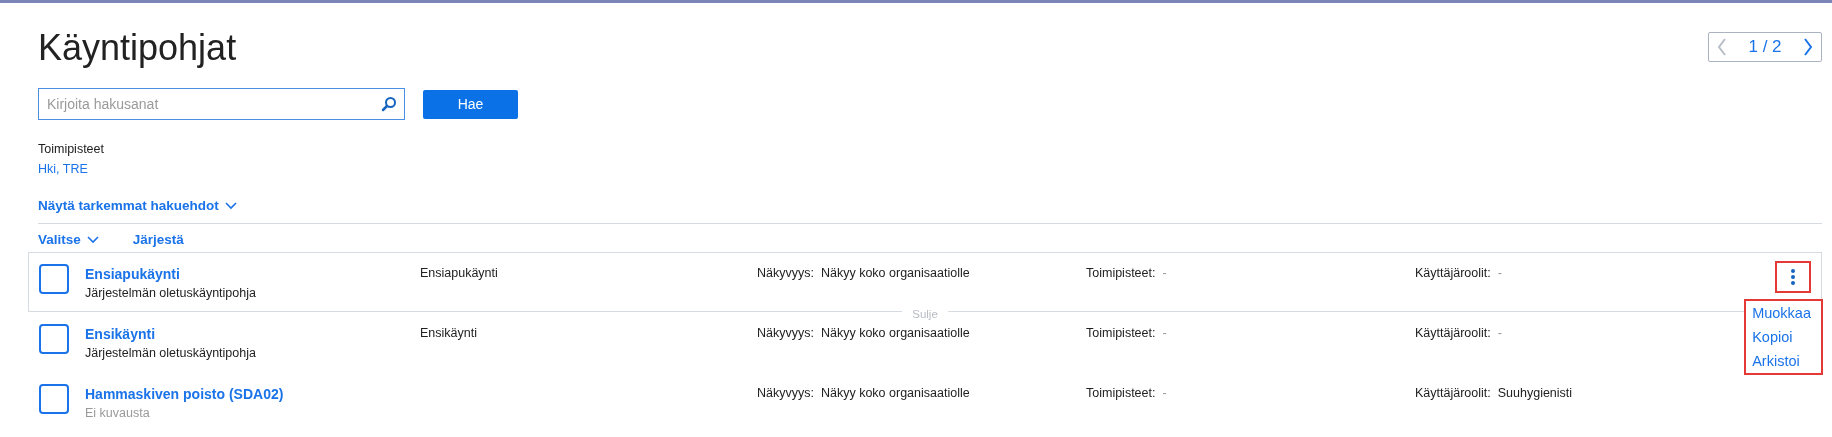 The image size is (1832, 437). What do you see at coordinates (221, 104) in the screenshot?
I see `search-field: Kirjoita hakusanat` at bounding box center [221, 104].